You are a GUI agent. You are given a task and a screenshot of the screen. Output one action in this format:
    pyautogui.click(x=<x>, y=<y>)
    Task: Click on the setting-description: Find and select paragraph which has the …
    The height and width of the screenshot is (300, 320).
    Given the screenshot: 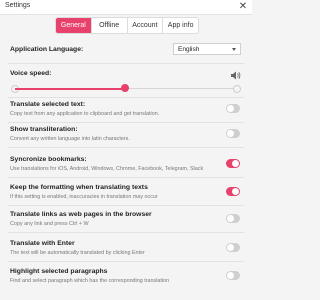 What is the action you would take?
    pyautogui.click(x=90, y=281)
    